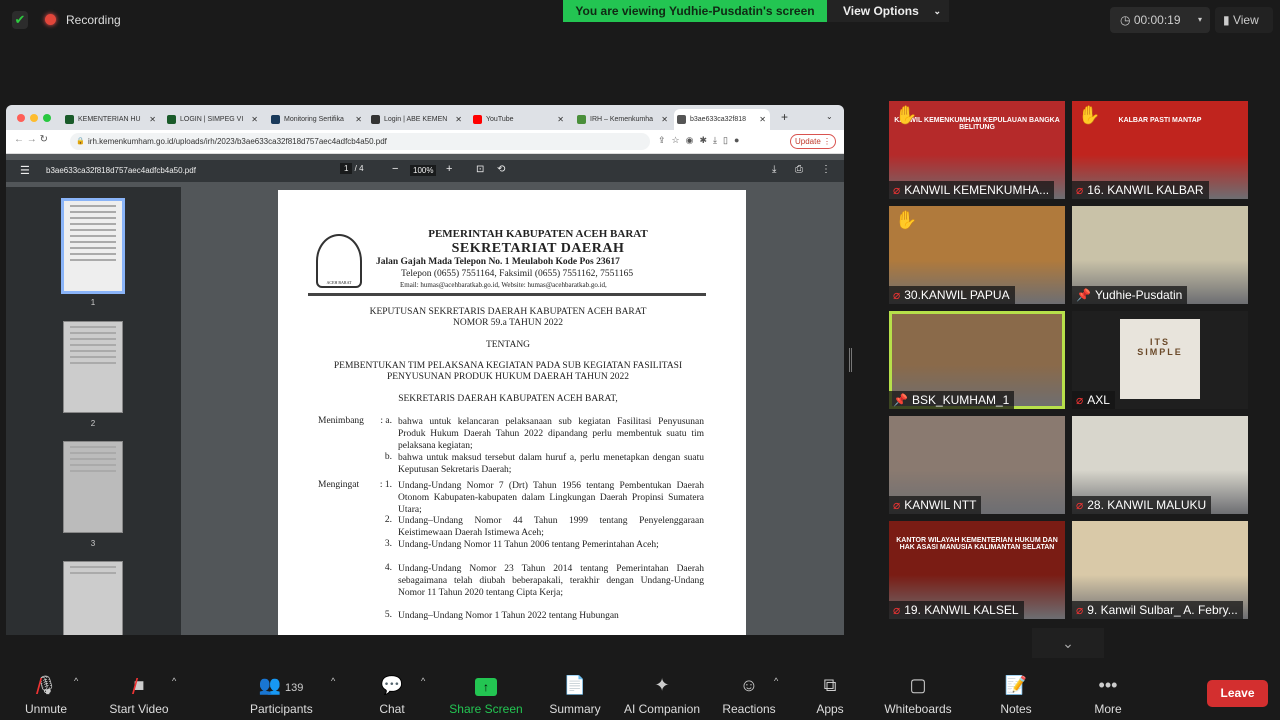 The image size is (1280, 720). What do you see at coordinates (977, 255) in the screenshot?
I see `participant-video-tile: ✋ ⌀ 30.KANWIL PAPUA` at bounding box center [977, 255].